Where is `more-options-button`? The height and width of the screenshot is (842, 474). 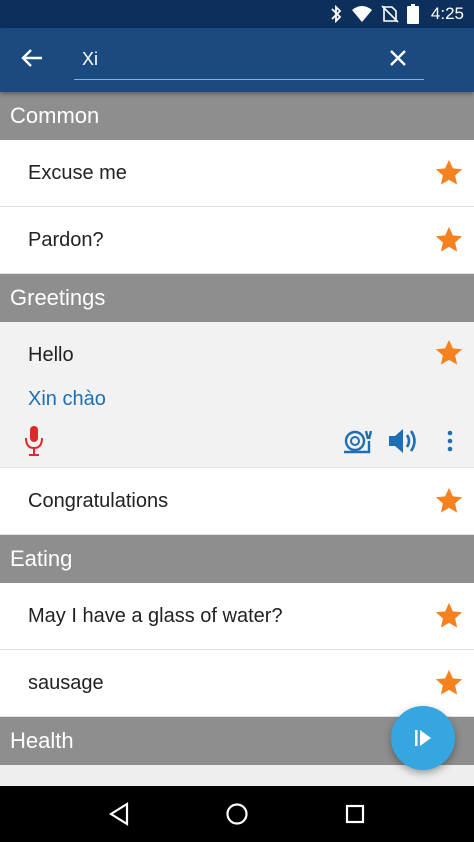 more-options-button is located at coordinates (450, 441).